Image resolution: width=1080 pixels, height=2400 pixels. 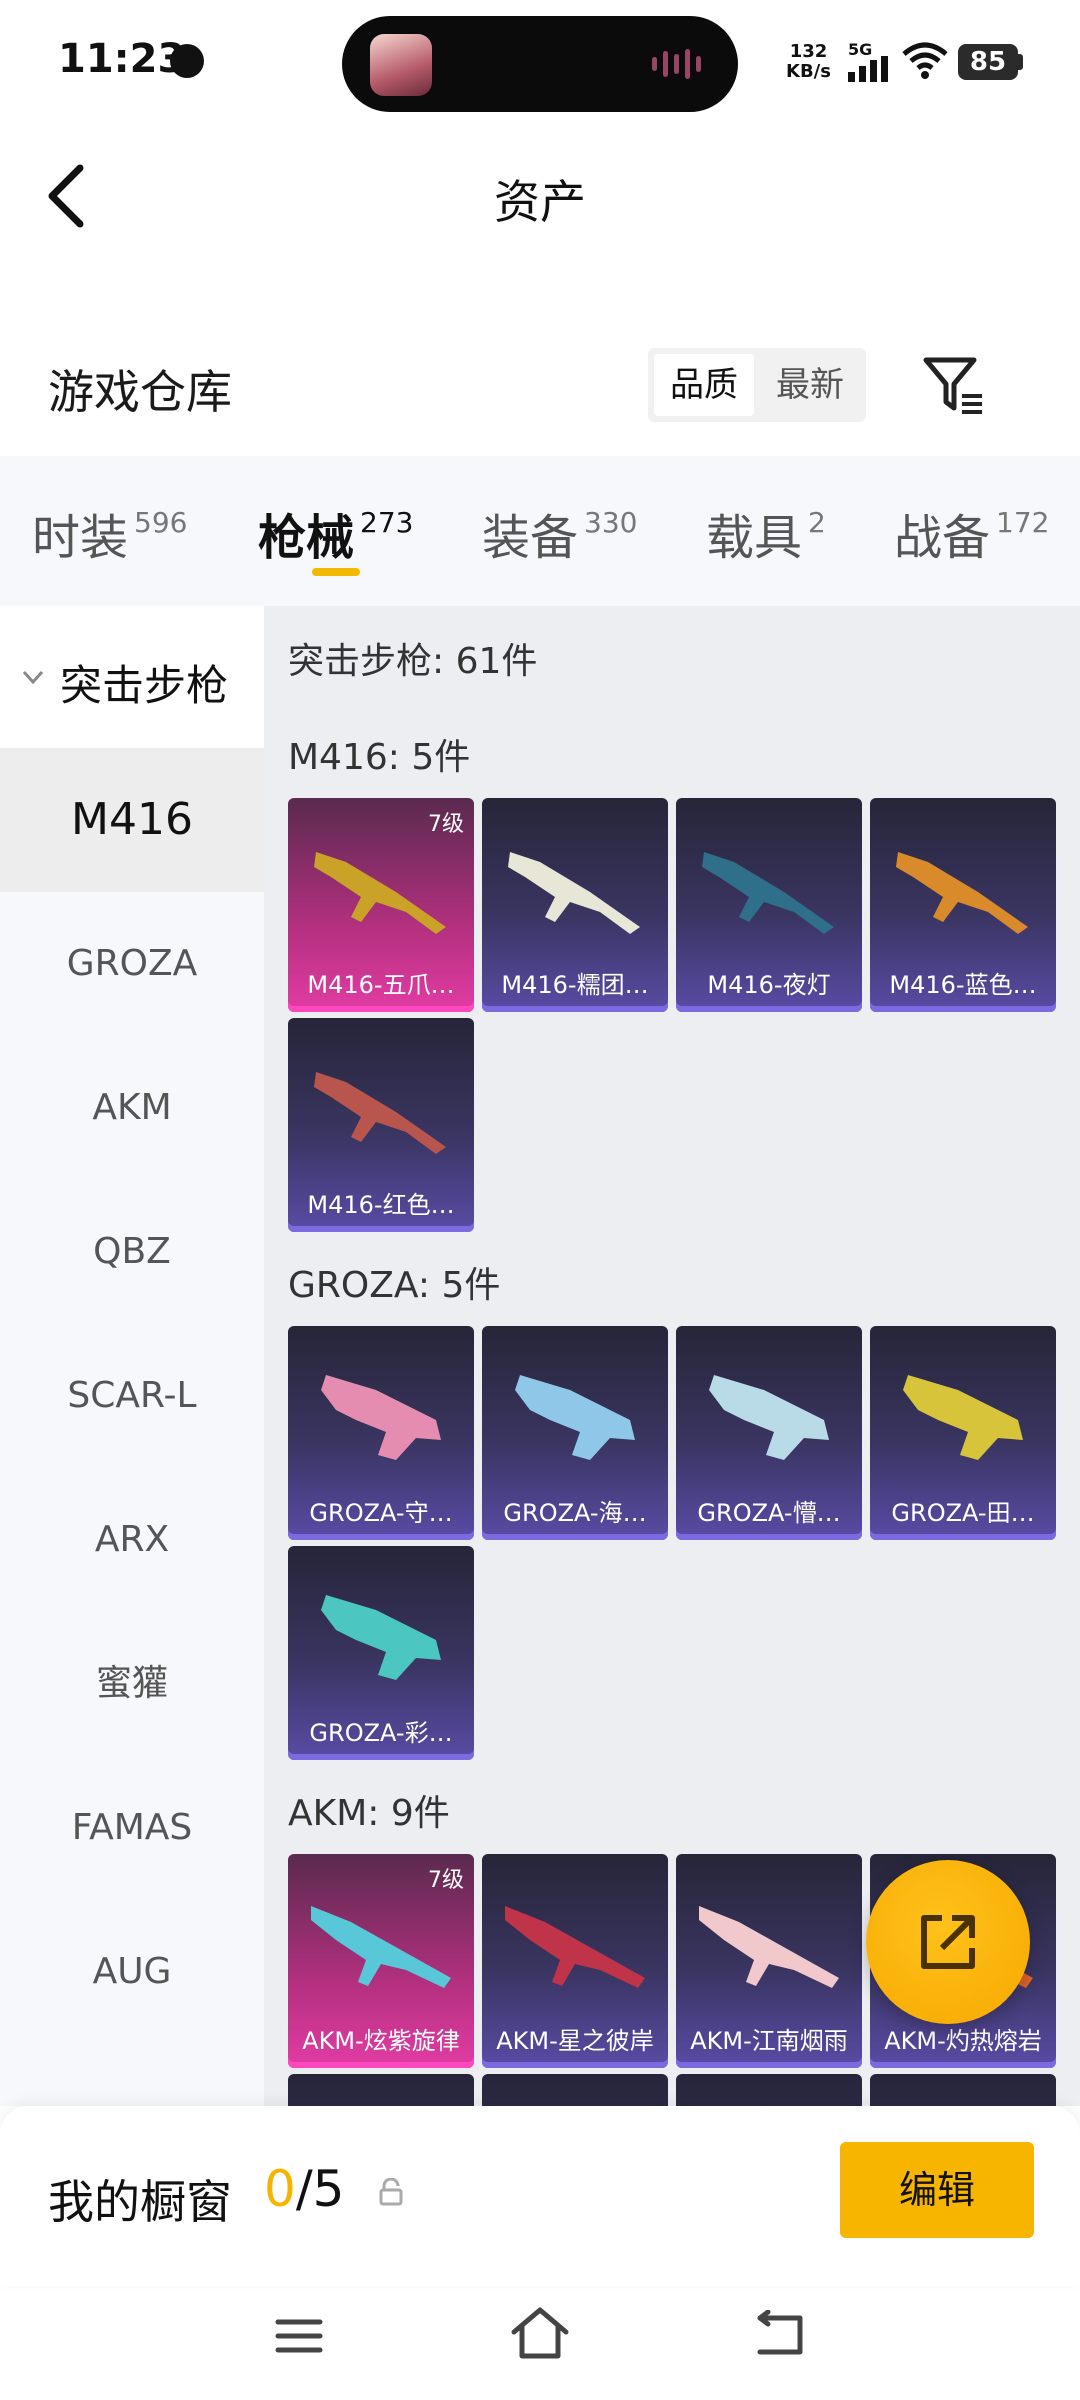 What do you see at coordinates (971, 533) in the screenshot?
I see `tab-supplies: 战备 172` at bounding box center [971, 533].